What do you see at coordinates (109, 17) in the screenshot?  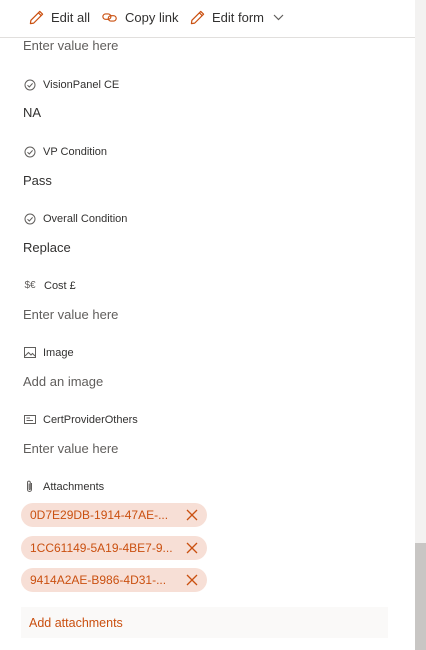 I see `link-icon` at bounding box center [109, 17].